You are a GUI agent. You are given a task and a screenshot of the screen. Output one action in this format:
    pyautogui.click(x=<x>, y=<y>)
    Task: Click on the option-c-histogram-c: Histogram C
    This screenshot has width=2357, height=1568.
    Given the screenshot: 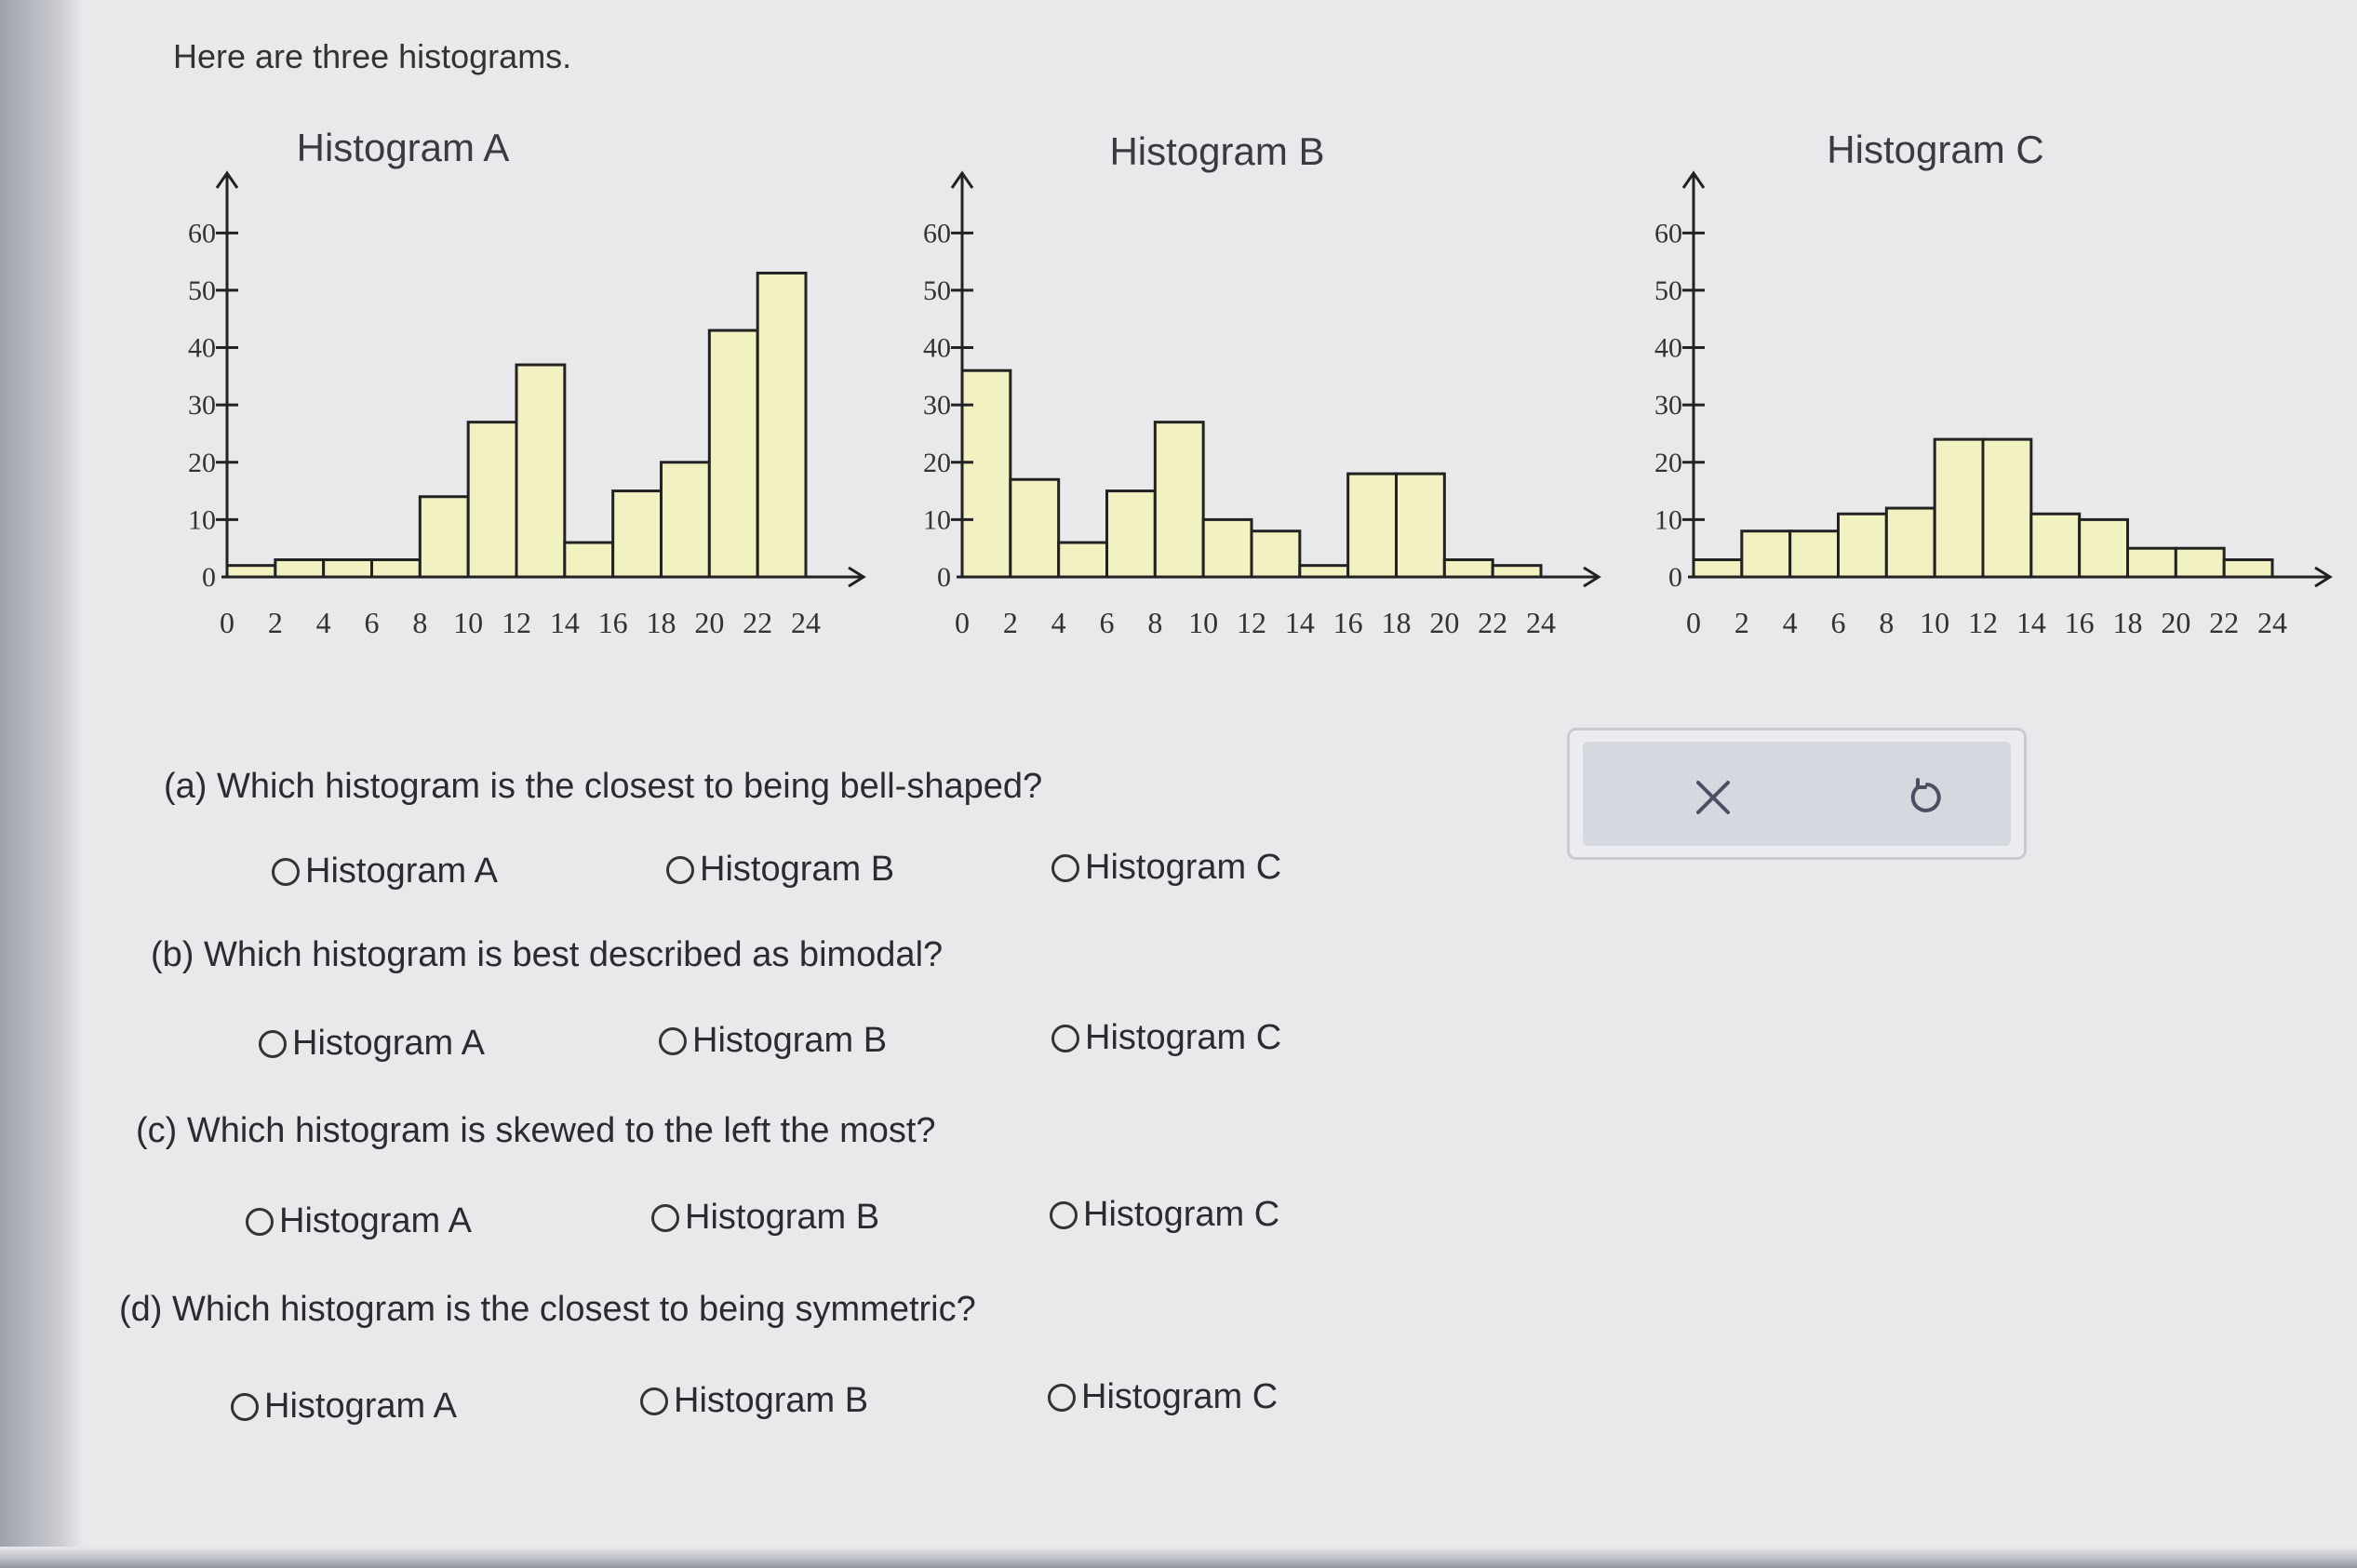 What is the action you would take?
    pyautogui.click(x=1164, y=1215)
    